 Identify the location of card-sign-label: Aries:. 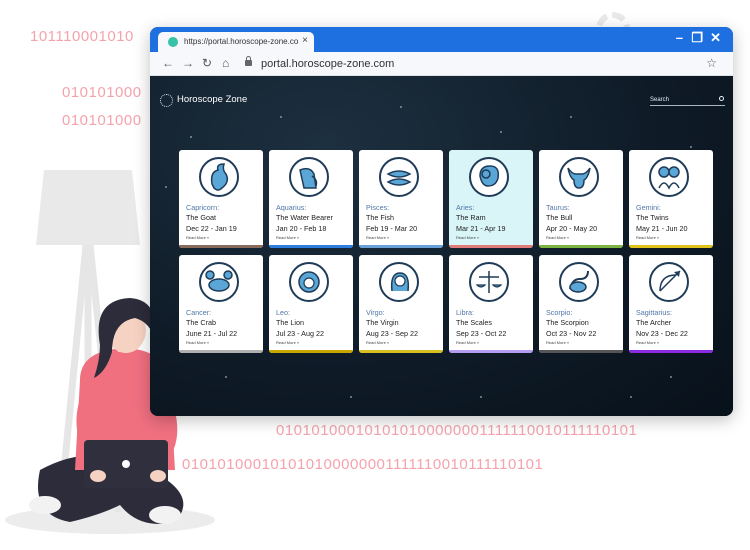
(465, 207).